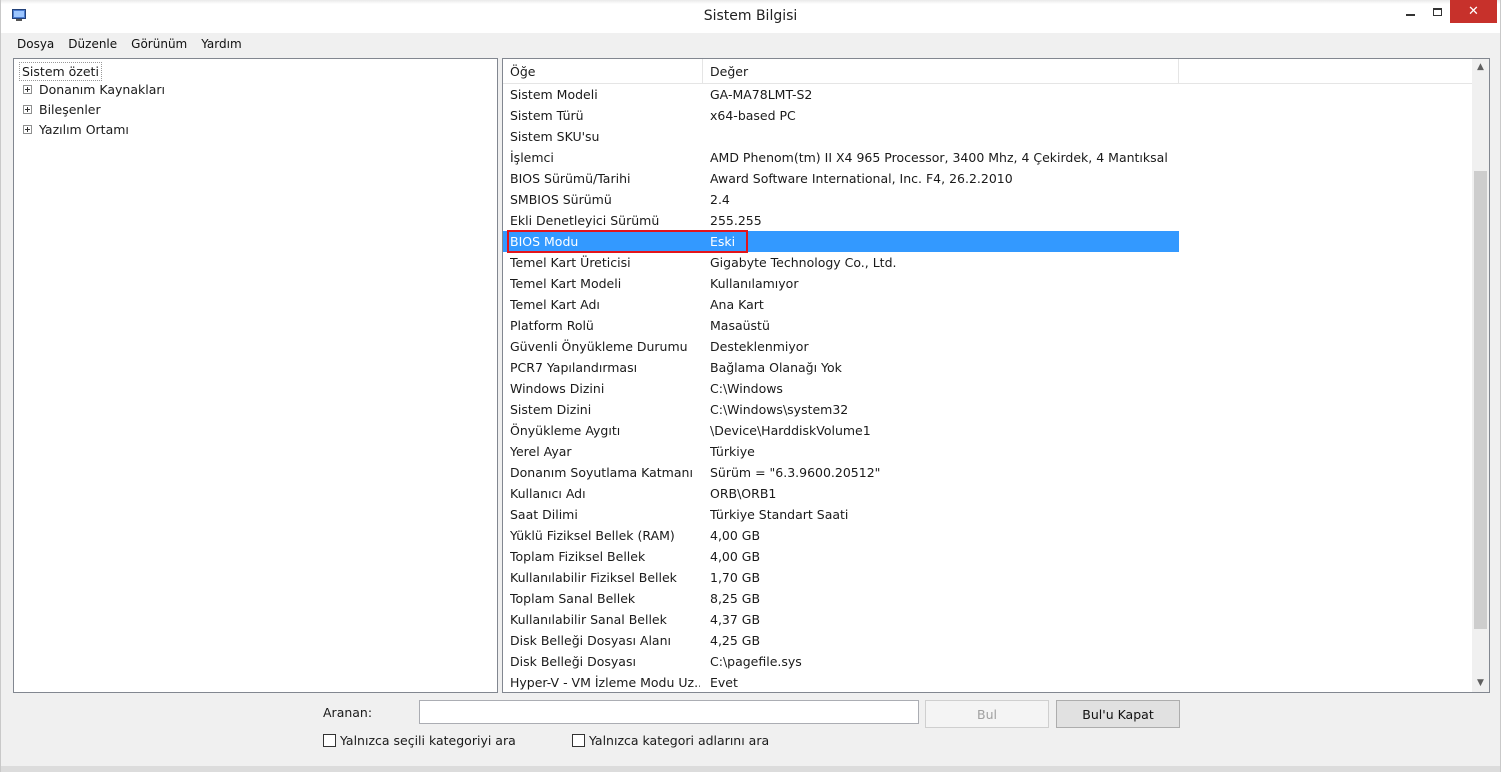 The width and height of the screenshot is (1501, 772). Describe the element at coordinates (988, 199) in the screenshot. I see `table-row: SMBIOS Sürümü 2.4` at that location.